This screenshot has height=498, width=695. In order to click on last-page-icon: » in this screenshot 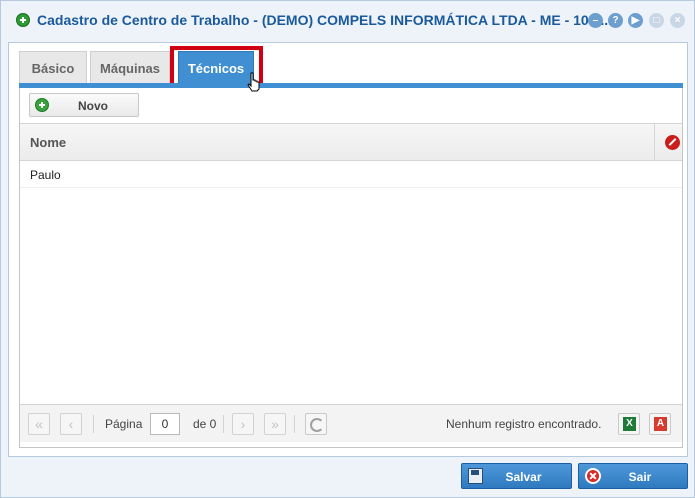, I will do `click(275, 424)`.